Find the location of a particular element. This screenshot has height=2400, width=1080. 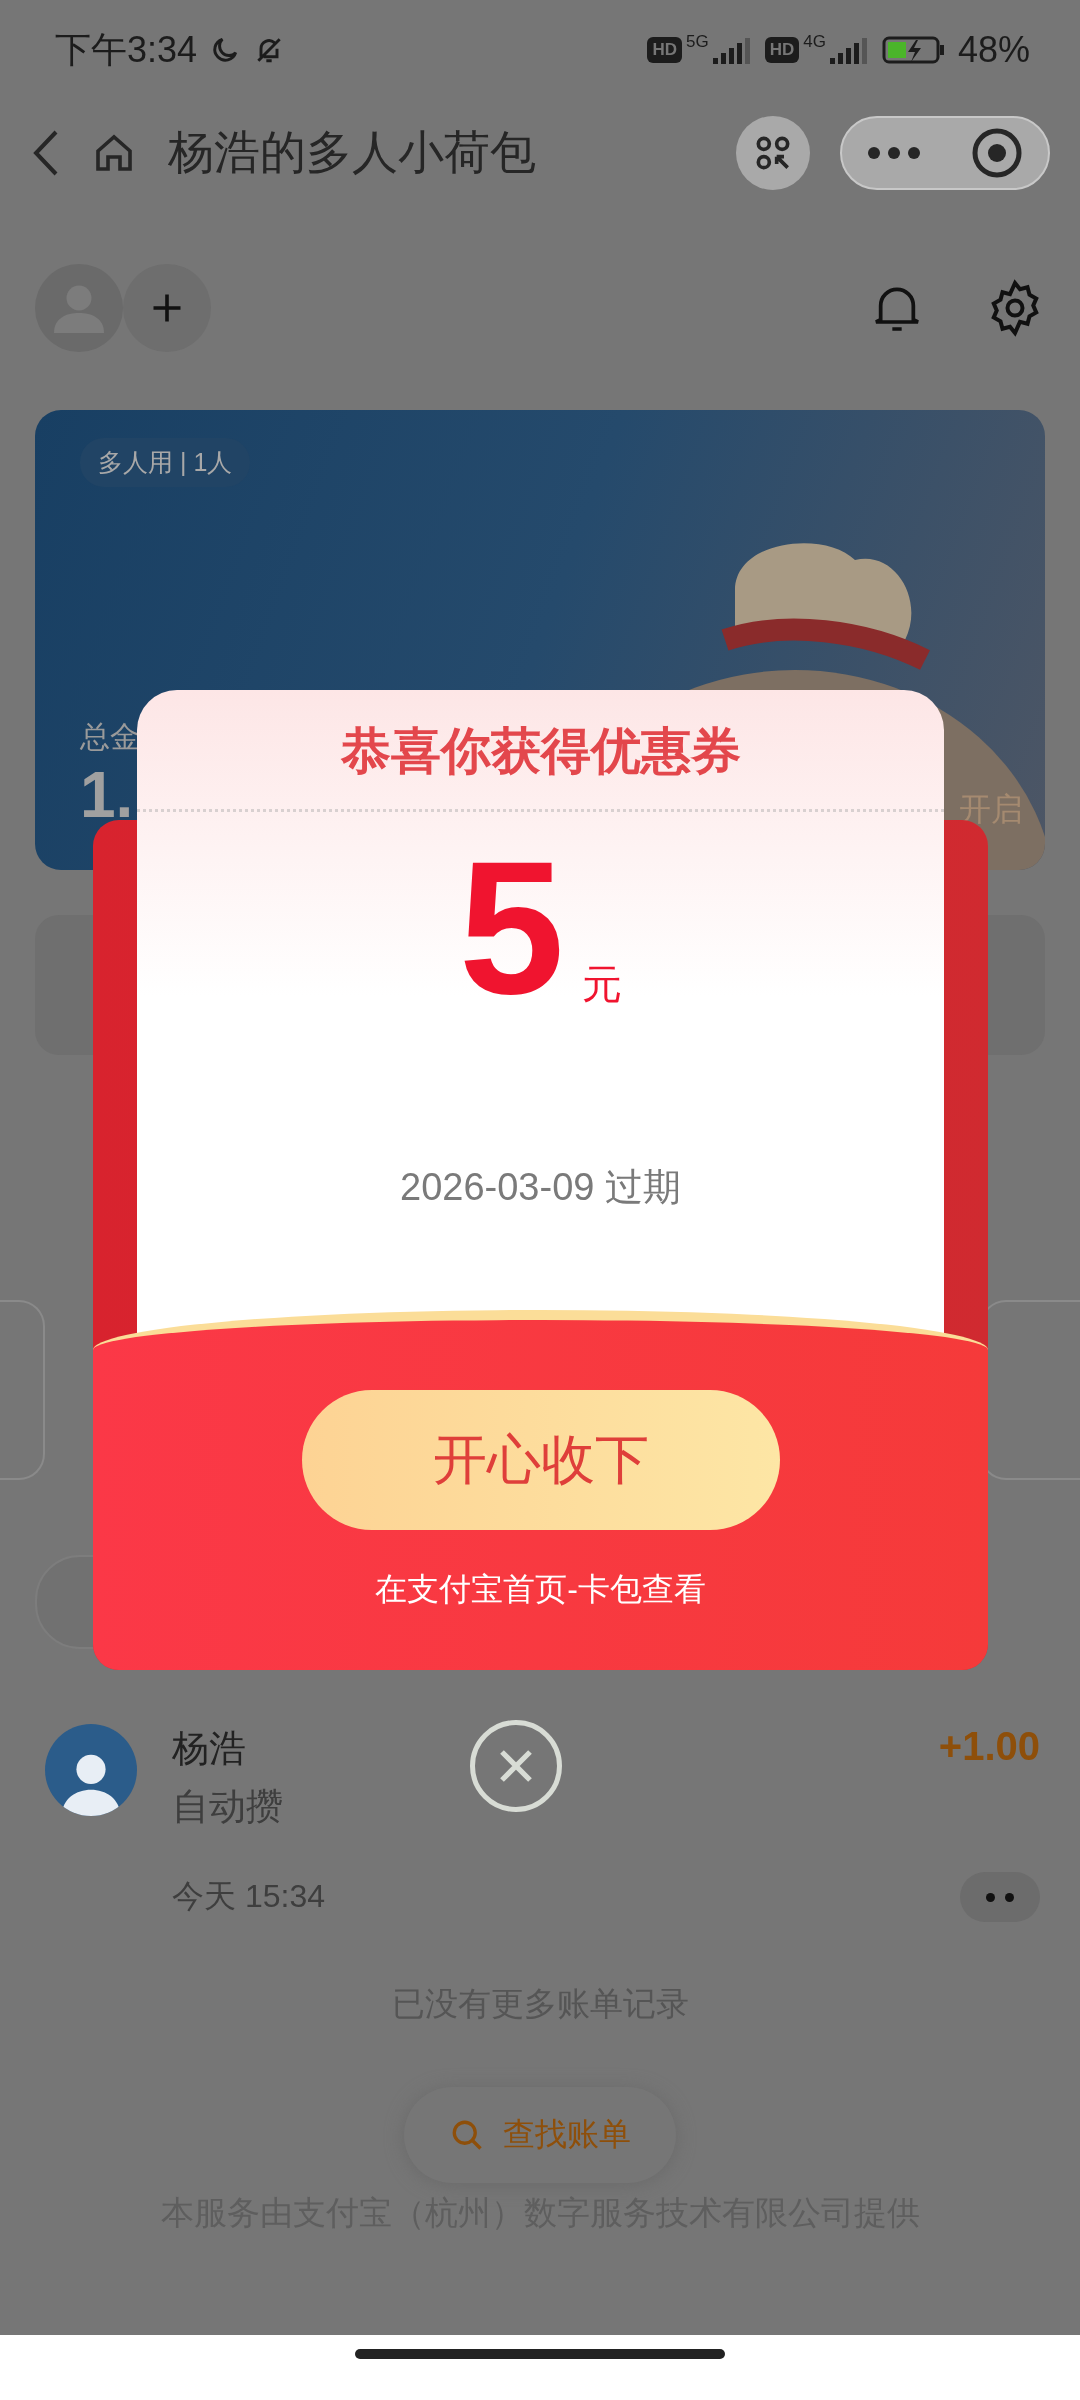

total-amount: 1. is located at coordinates (107, 795).